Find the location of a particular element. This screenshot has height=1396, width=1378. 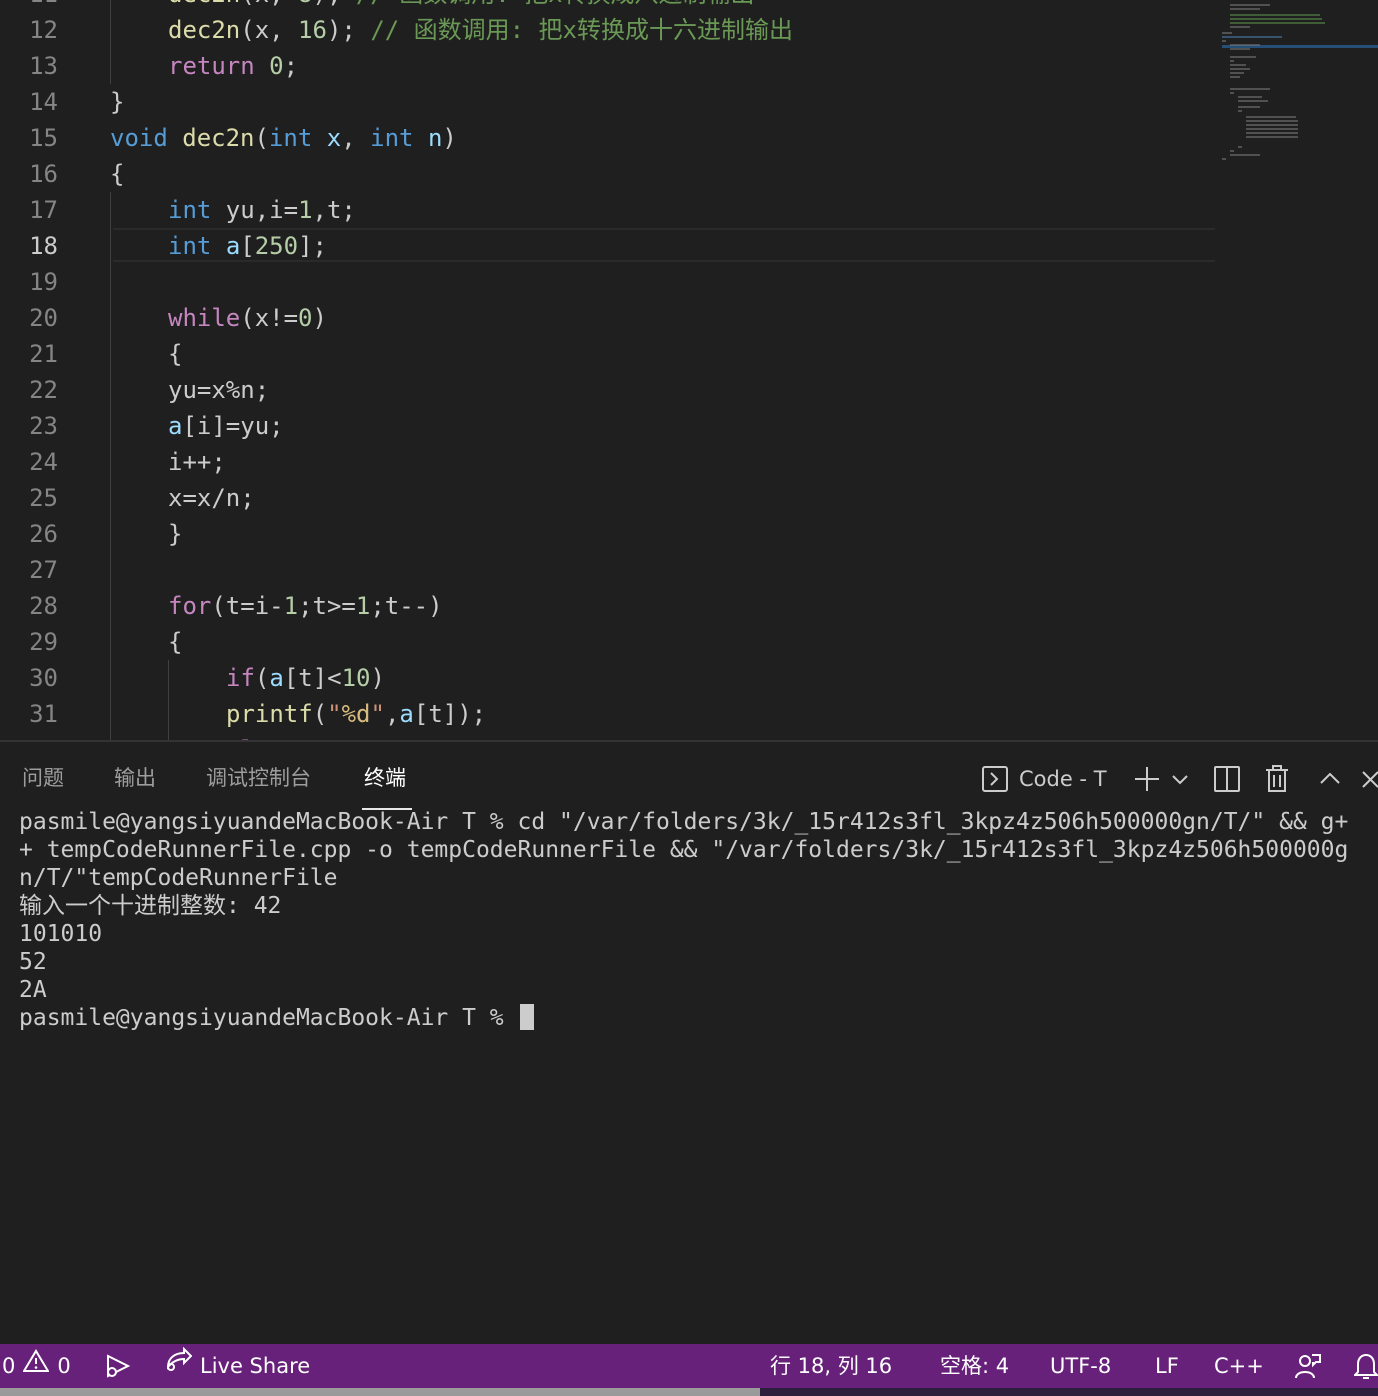

chevron-down-icon is located at coordinates (1180, 779).